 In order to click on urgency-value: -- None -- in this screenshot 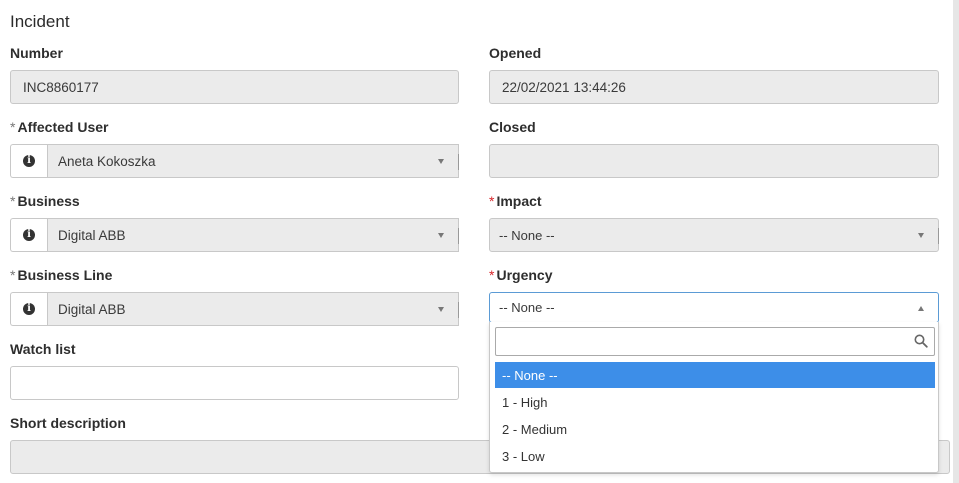, I will do `click(527, 307)`.